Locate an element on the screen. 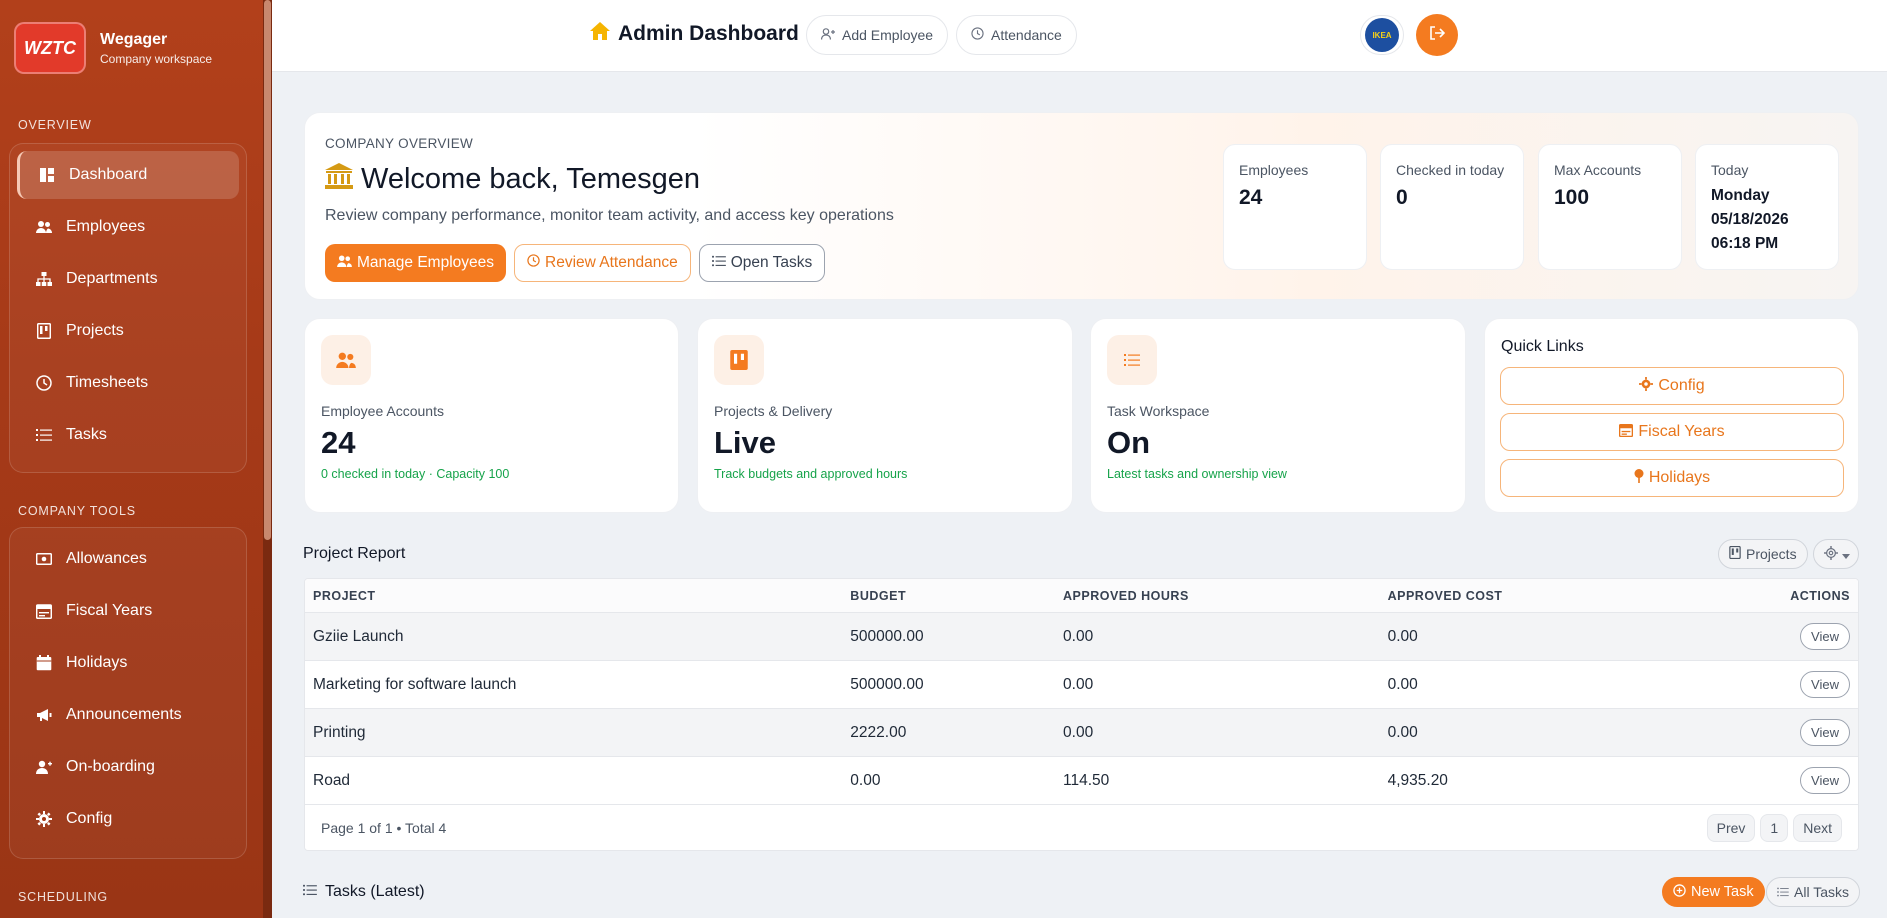  header-approved-hours: APPROVED HOURS is located at coordinates (1225, 596).